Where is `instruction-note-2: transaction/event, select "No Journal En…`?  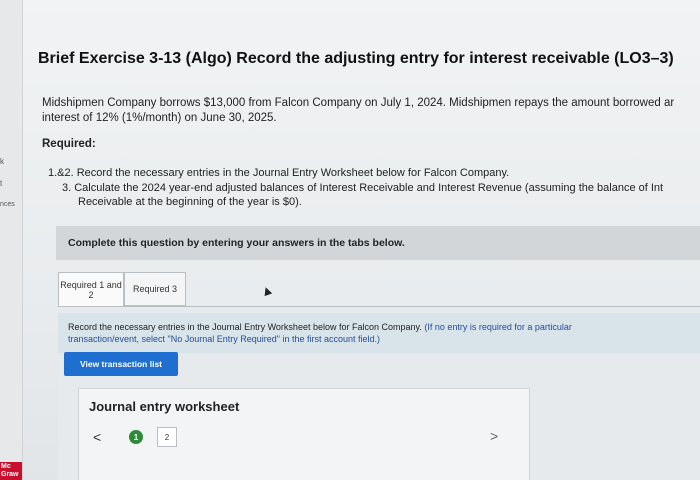
instruction-note-2: transaction/event, select "No Journal En… is located at coordinates (224, 339).